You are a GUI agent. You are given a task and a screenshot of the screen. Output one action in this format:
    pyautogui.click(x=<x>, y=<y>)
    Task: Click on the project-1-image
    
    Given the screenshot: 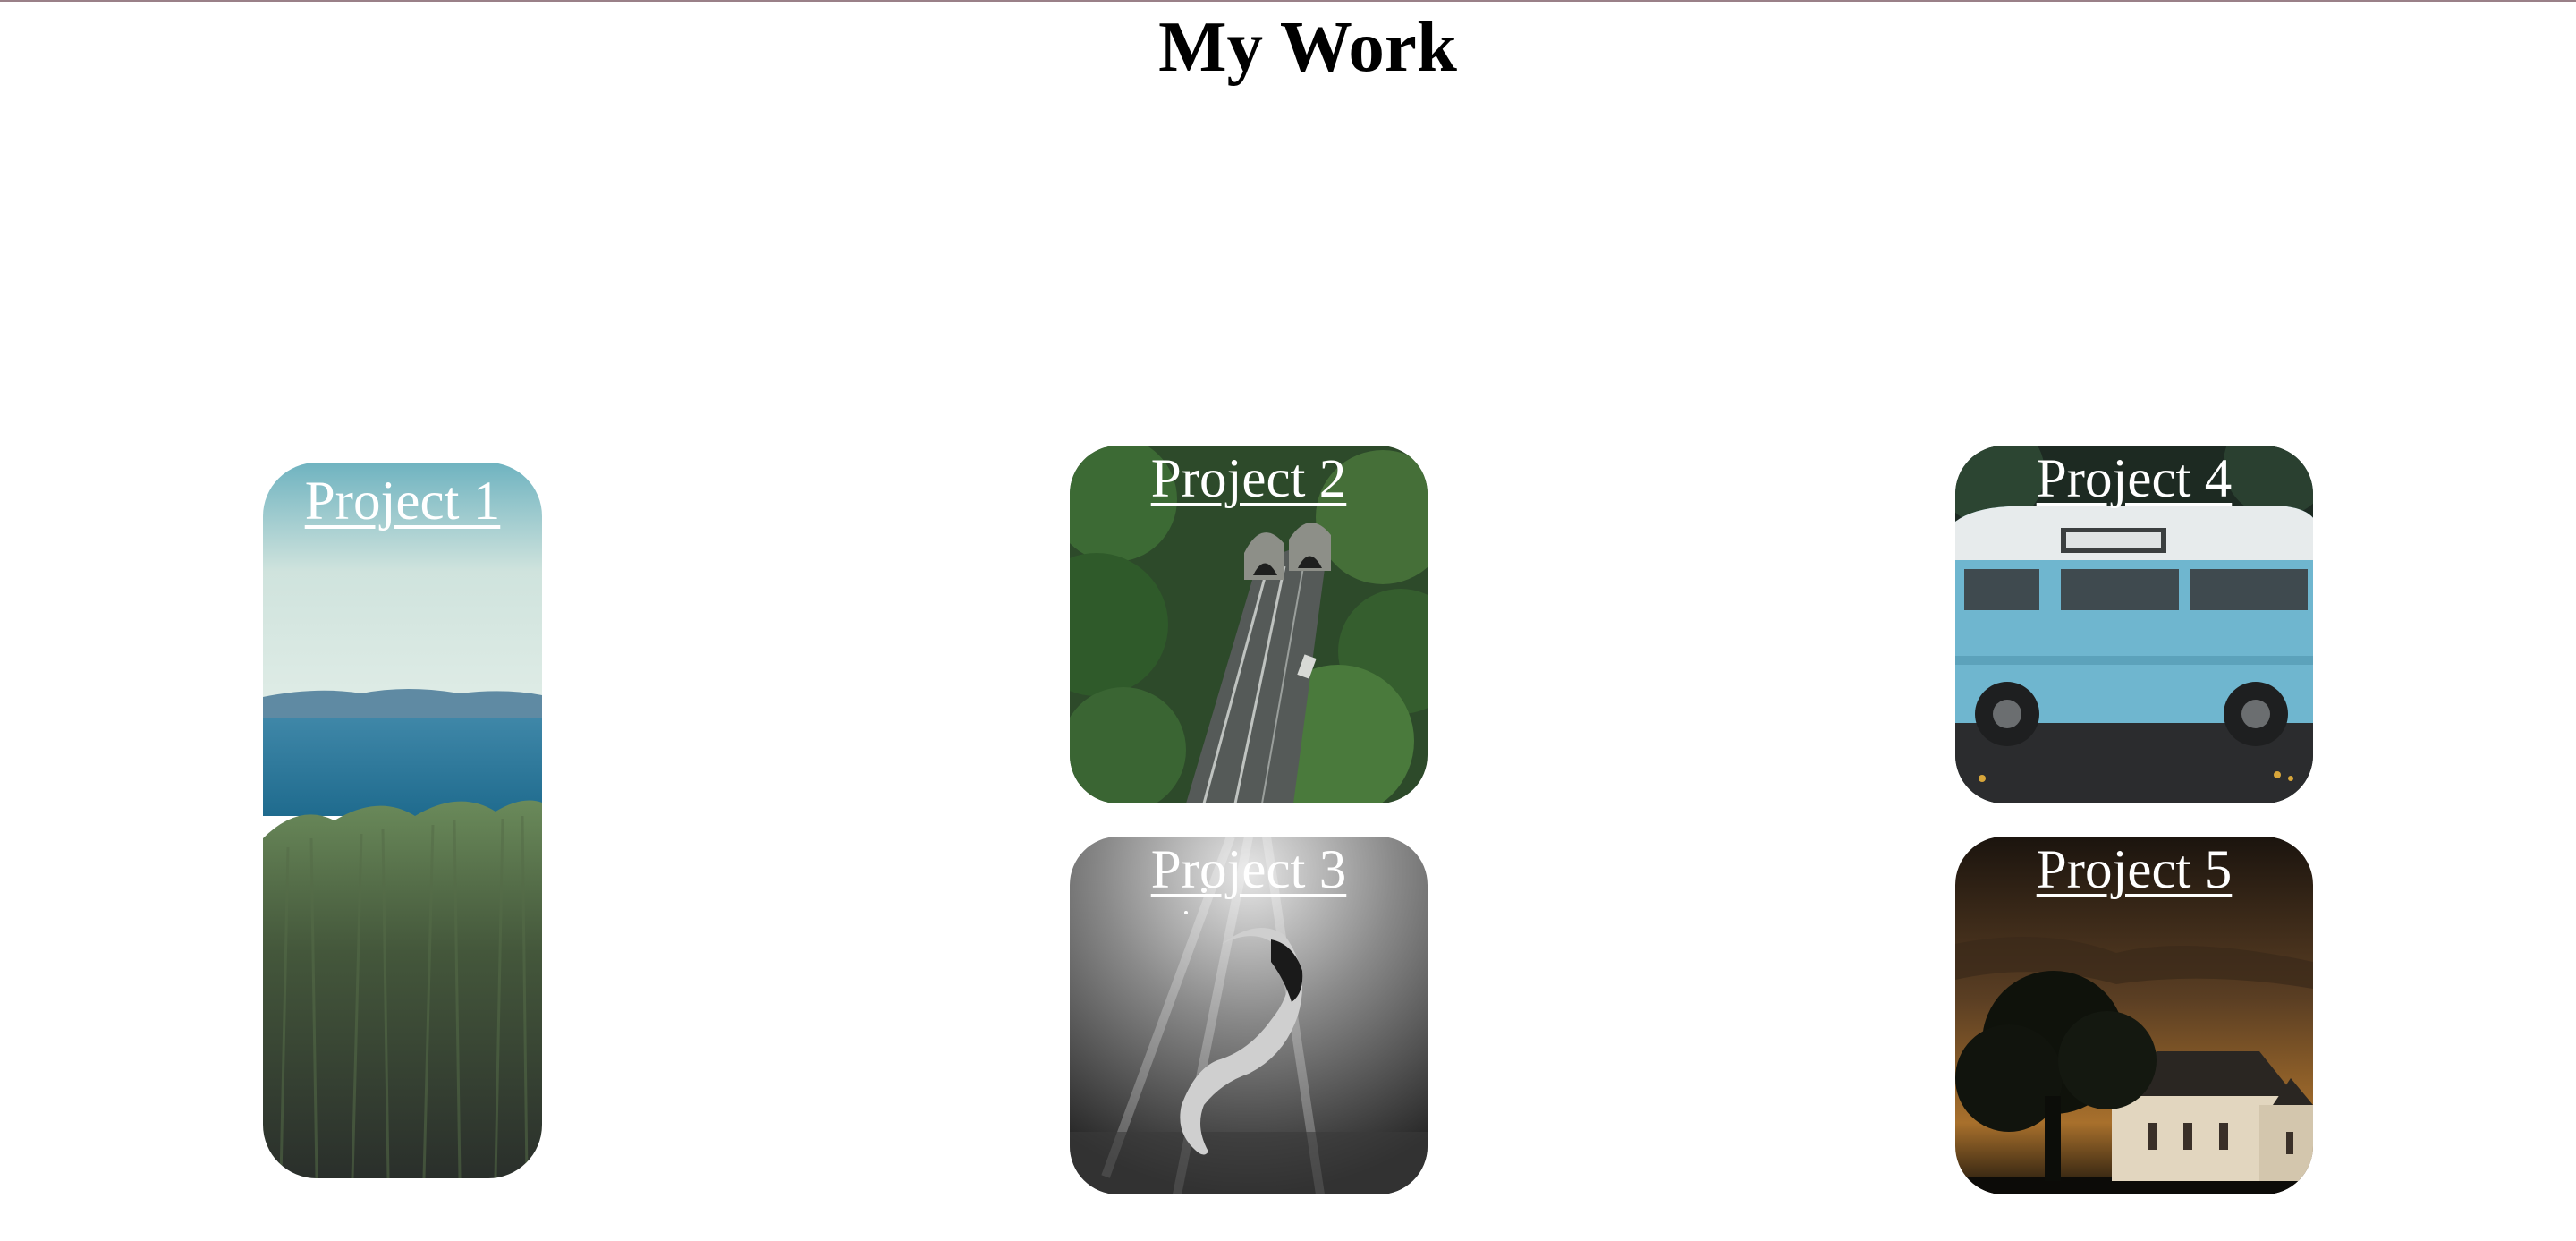 What is the action you would take?
    pyautogui.click(x=402, y=820)
    